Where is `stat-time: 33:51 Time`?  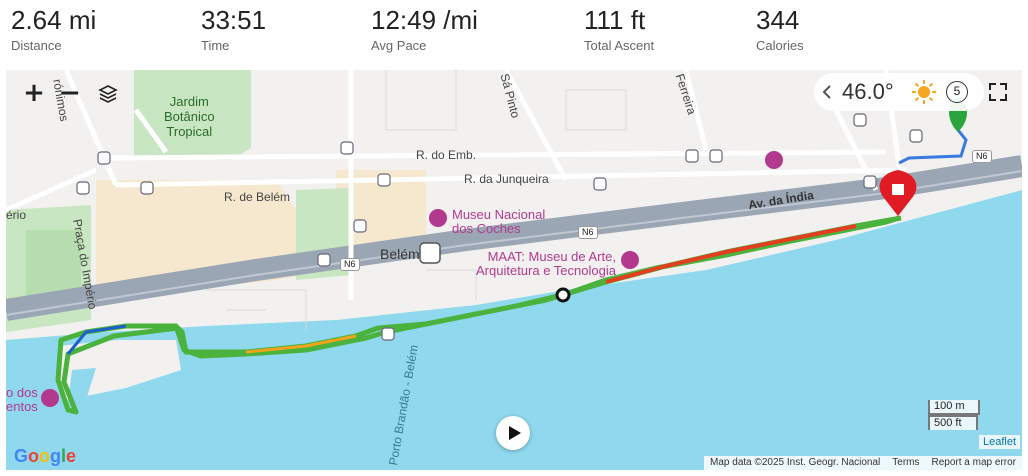
stat-time: 33:51 Time is located at coordinates (233, 28).